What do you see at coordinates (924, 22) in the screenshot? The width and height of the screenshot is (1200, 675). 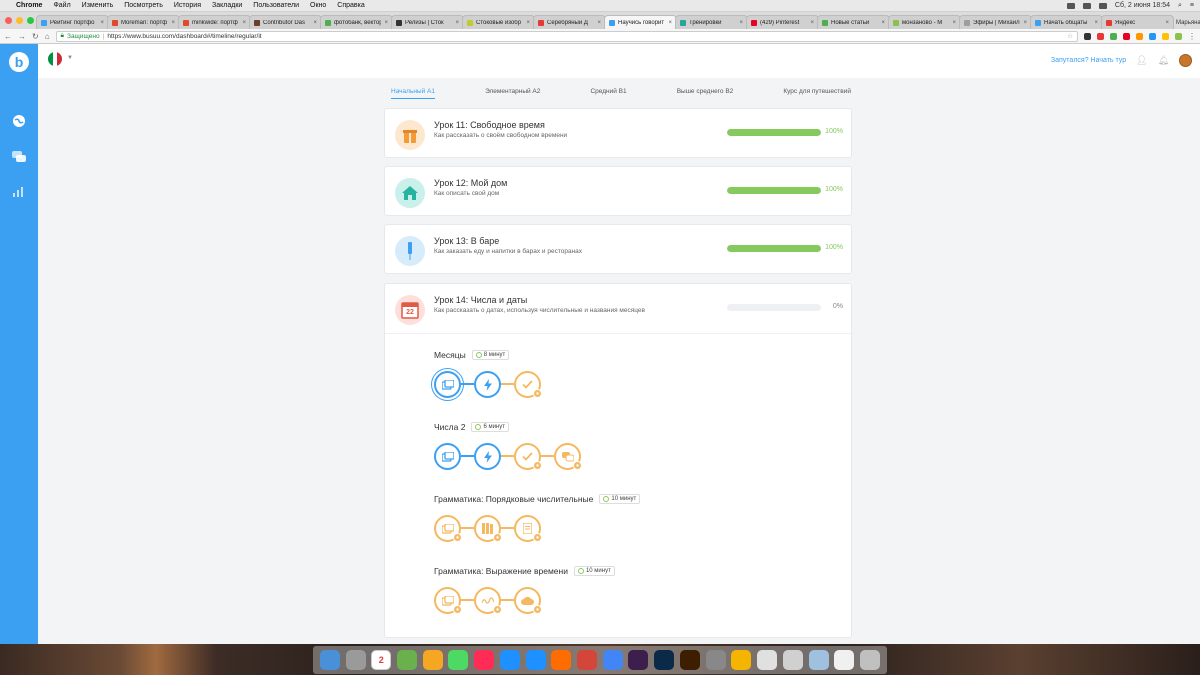 I see `browser-tab: монзаново - М ×` at bounding box center [924, 22].